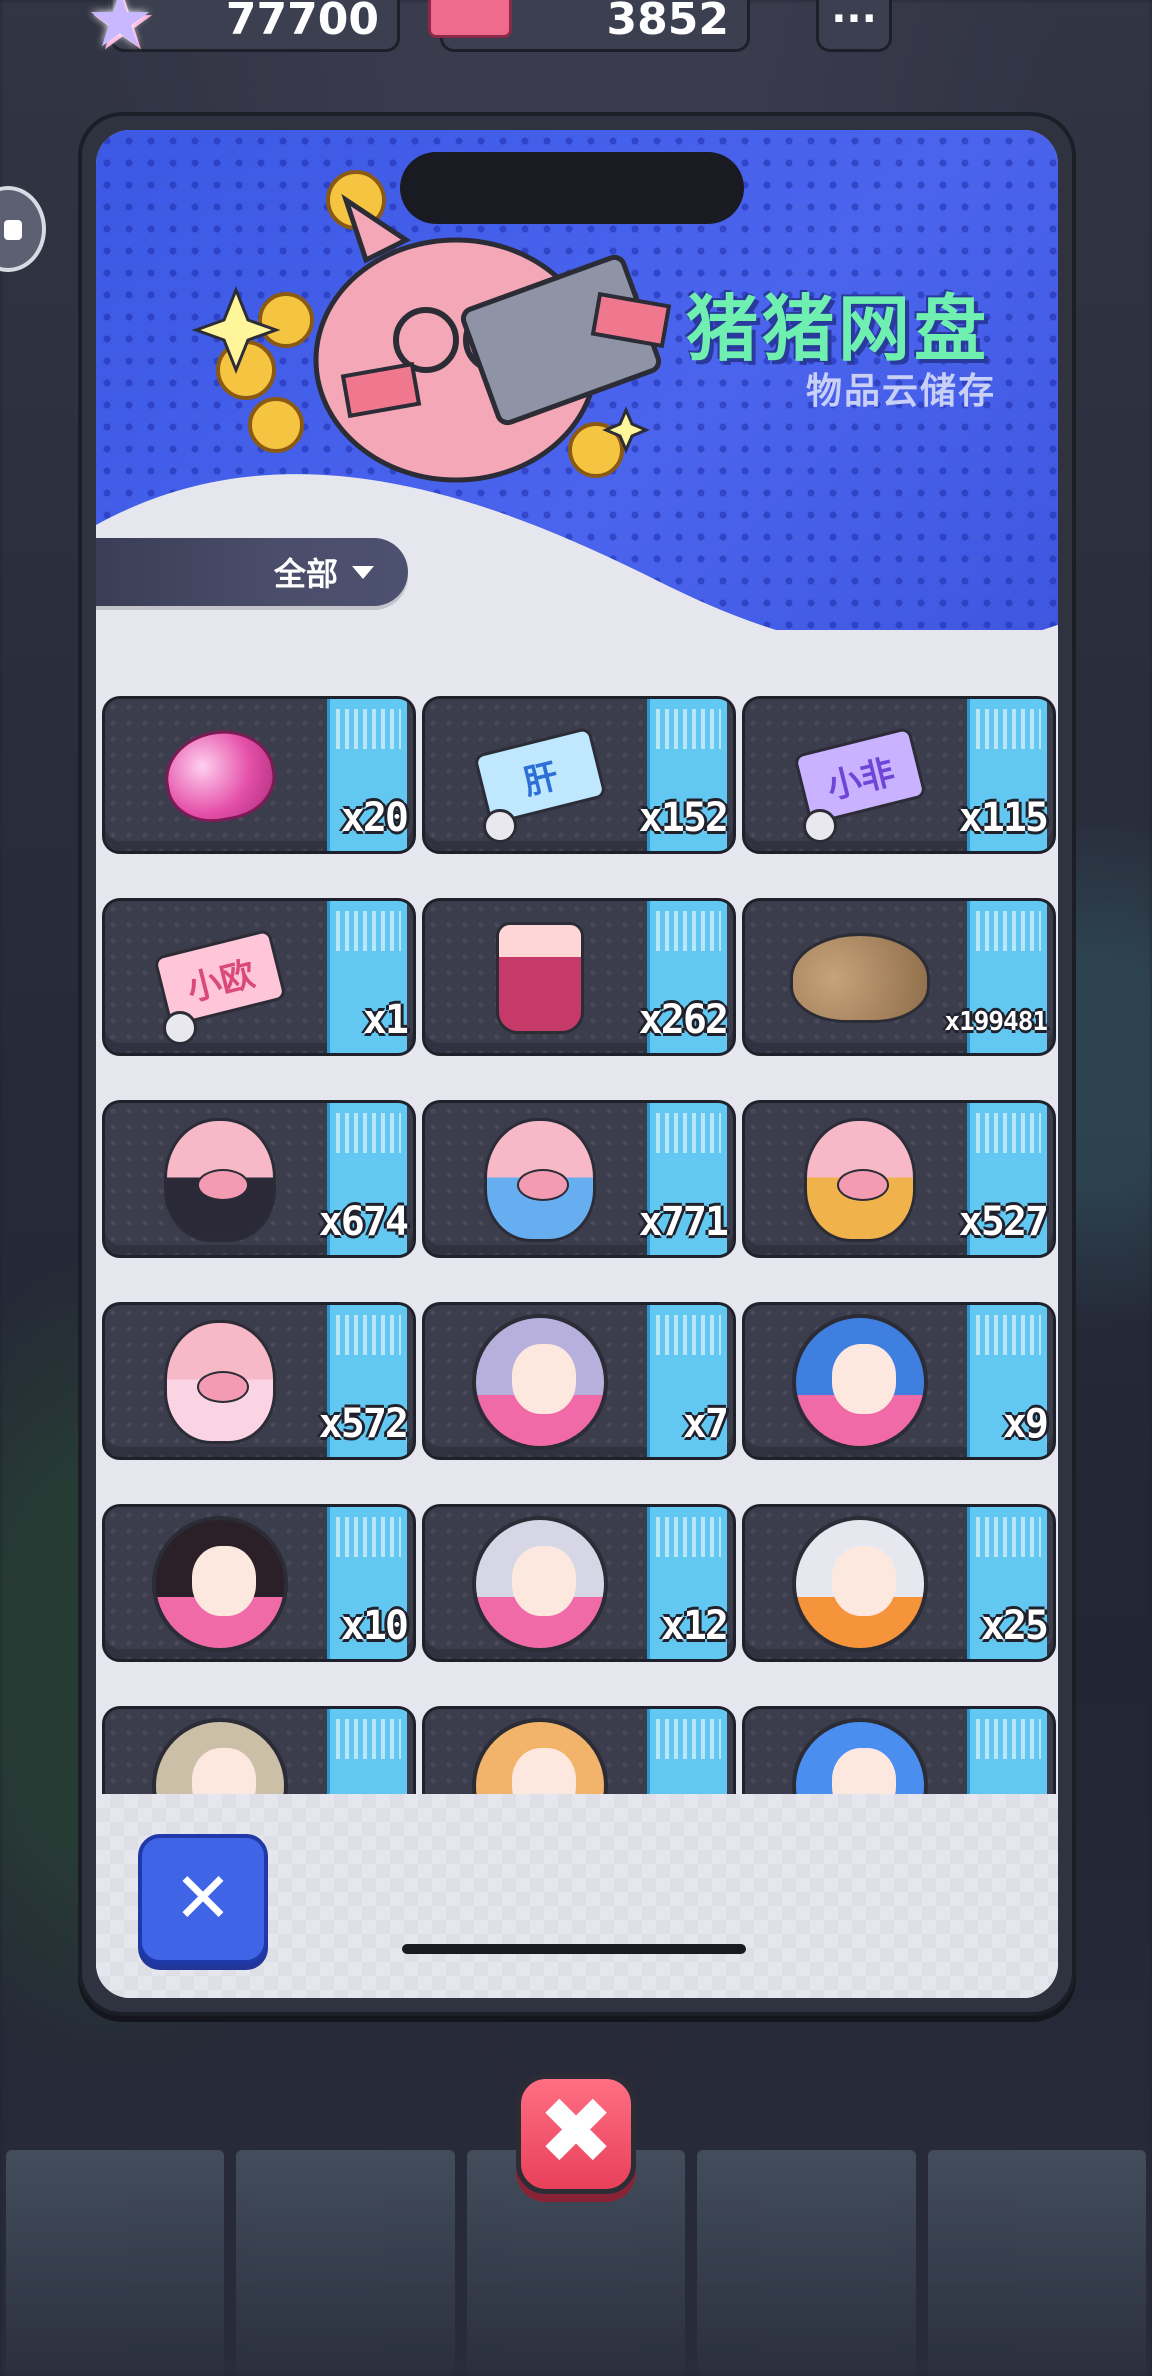 This screenshot has width=1152, height=2376. I want to click on item-slot: x771, so click(579, 1179).